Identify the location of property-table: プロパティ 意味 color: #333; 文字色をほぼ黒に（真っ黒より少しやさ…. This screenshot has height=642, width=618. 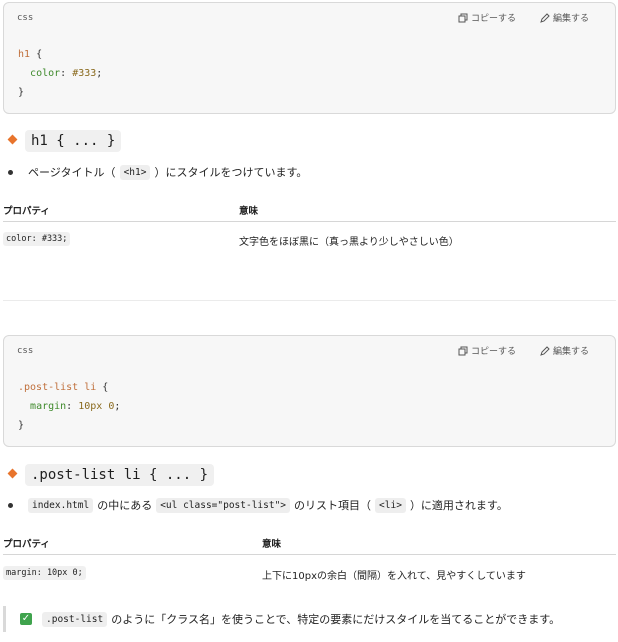
(309, 228).